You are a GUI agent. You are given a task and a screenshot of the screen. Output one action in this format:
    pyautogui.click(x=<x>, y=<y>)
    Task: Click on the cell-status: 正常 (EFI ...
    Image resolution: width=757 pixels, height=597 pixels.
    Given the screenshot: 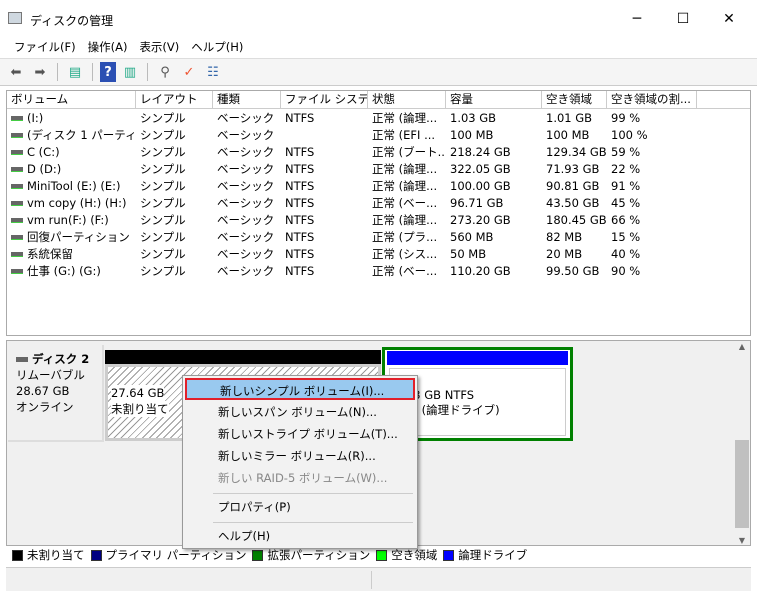 What is the action you would take?
    pyautogui.click(x=407, y=135)
    